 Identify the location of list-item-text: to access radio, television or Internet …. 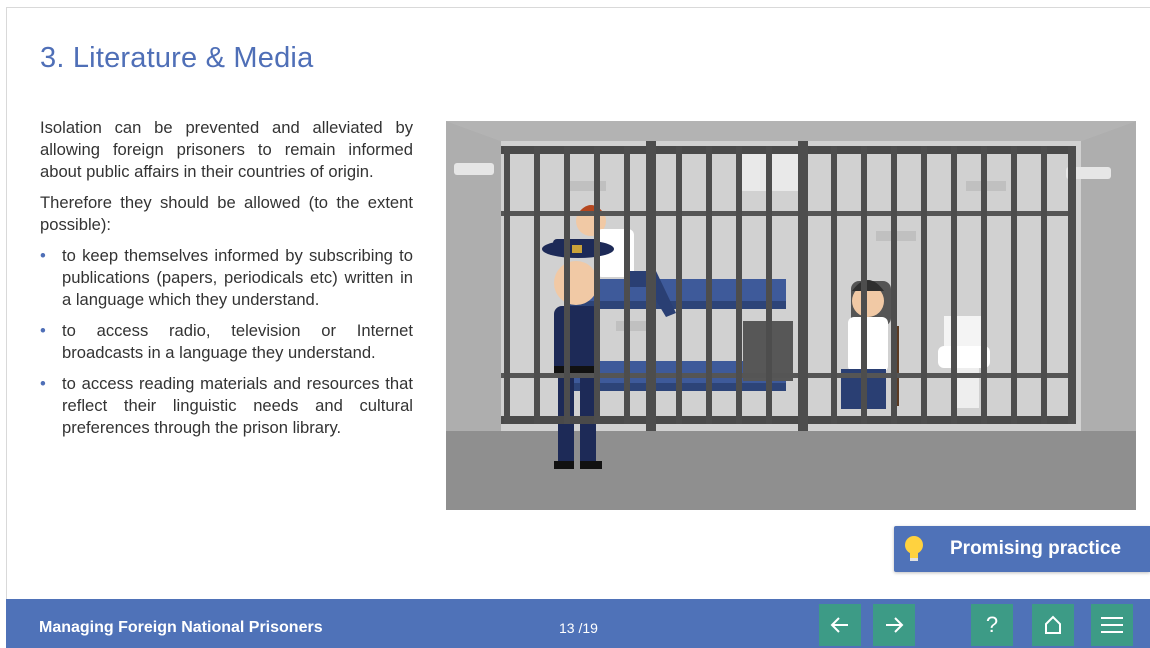
(237, 341).